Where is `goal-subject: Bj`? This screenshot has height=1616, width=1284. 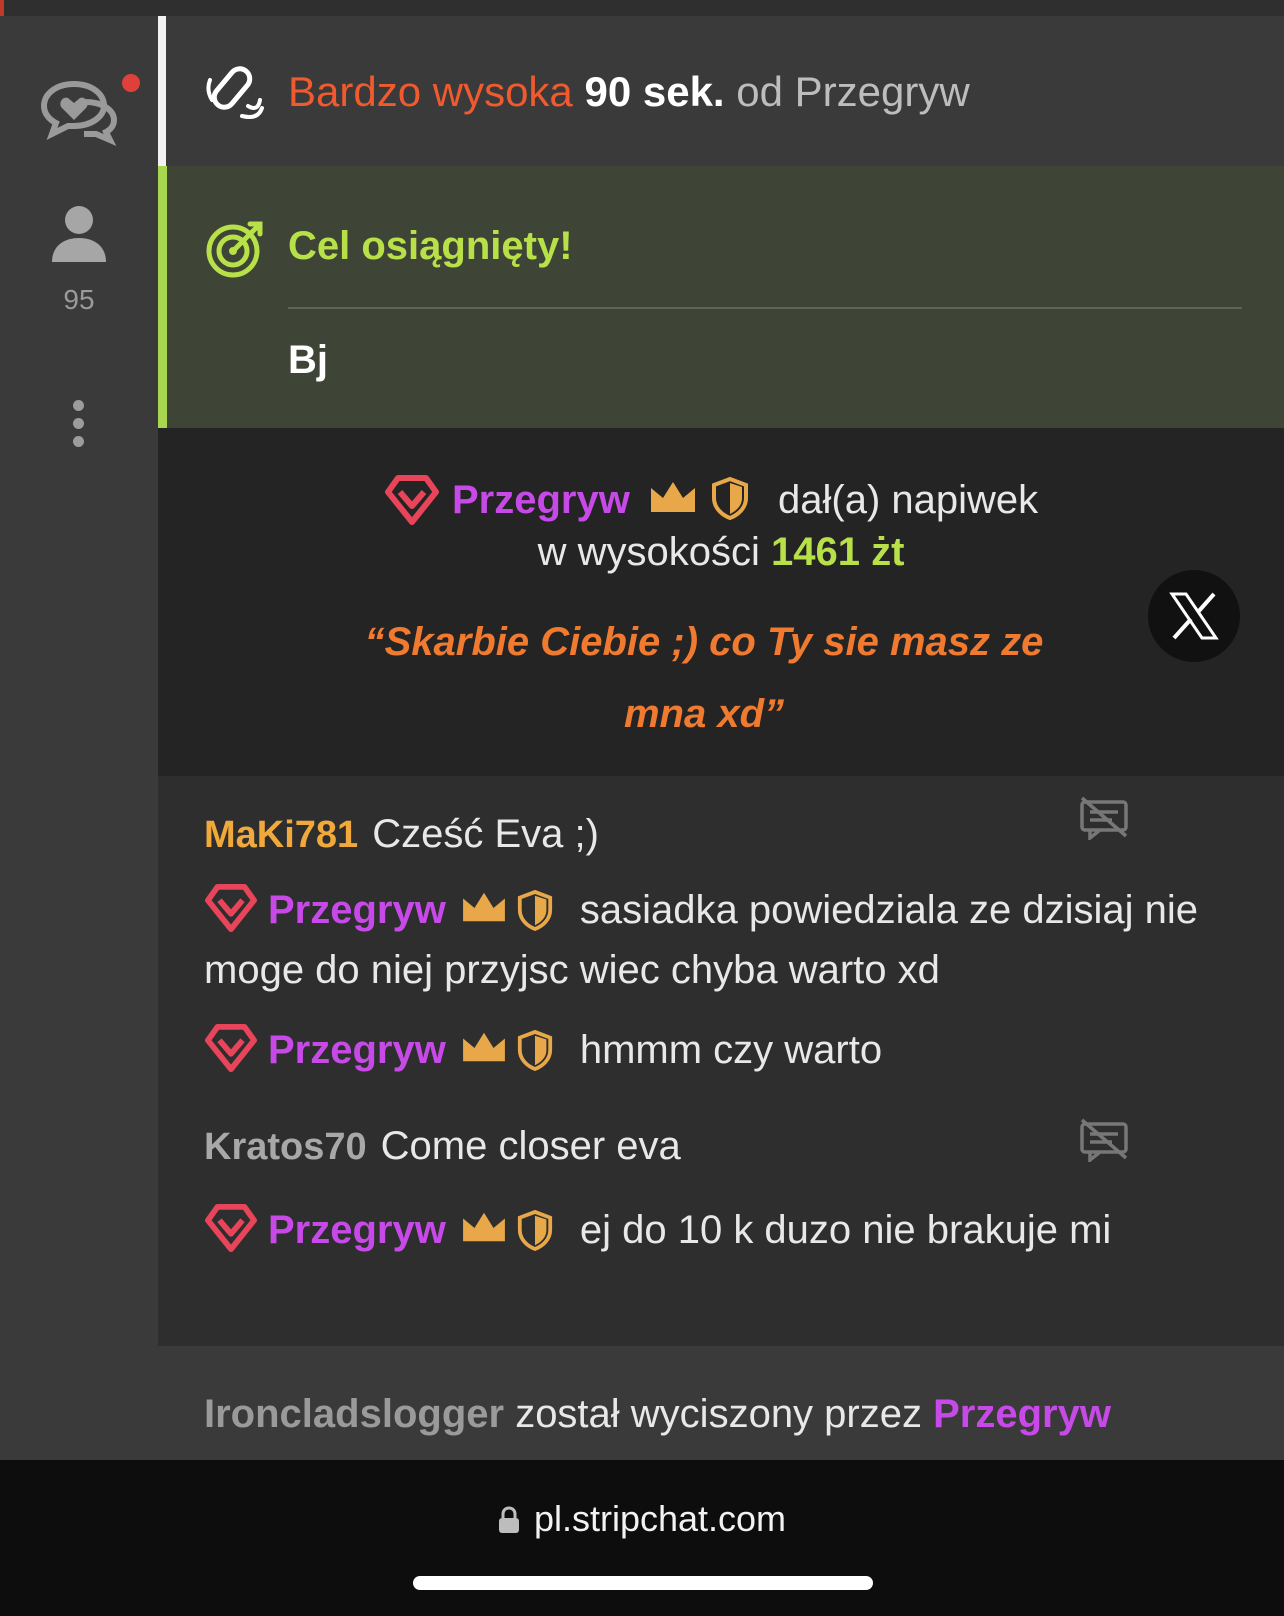
goal-subject: Bj is located at coordinates (308, 360).